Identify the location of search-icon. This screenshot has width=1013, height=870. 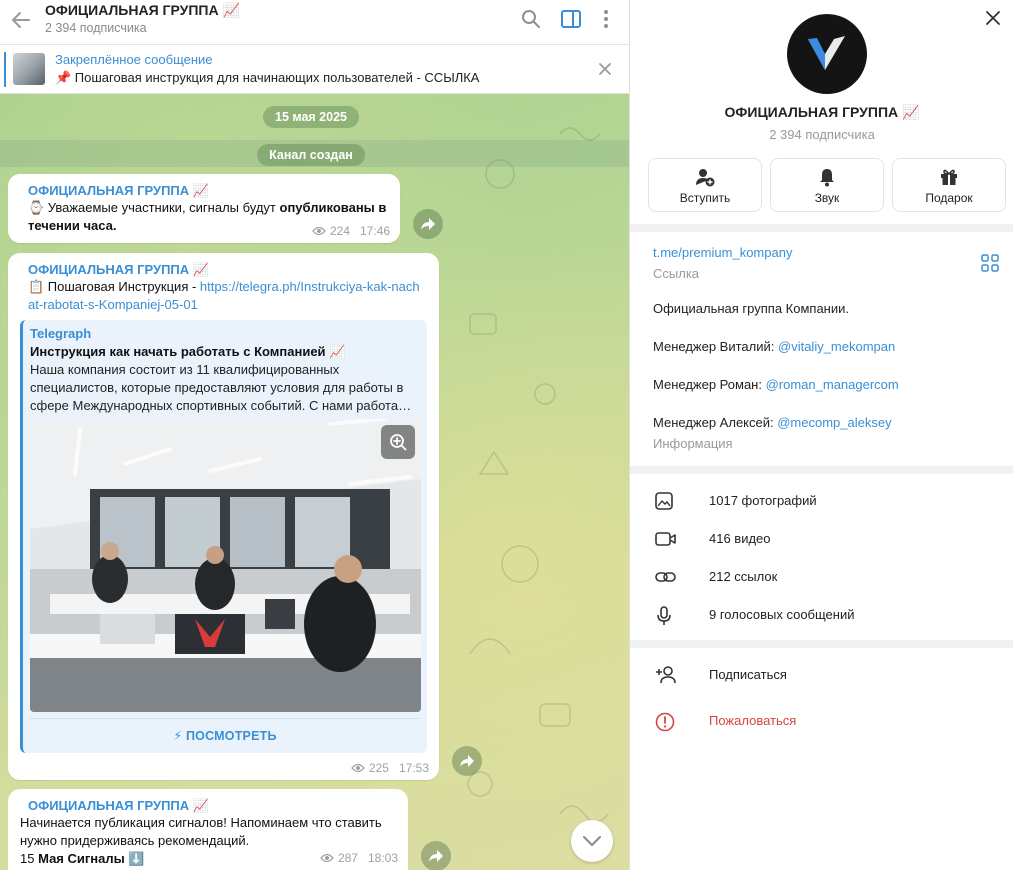
(531, 19).